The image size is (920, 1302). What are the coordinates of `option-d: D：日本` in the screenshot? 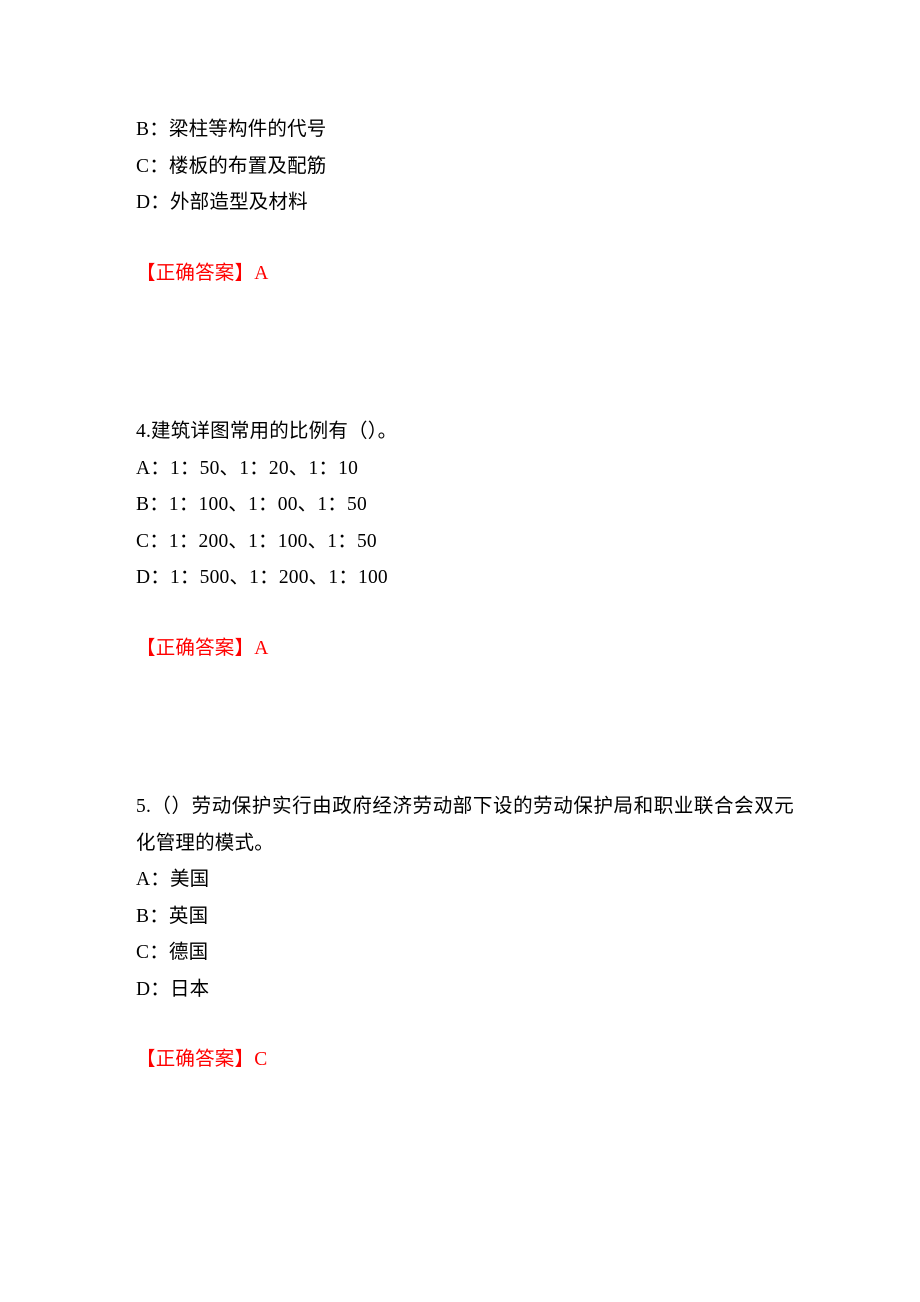 It's located at (465, 990).